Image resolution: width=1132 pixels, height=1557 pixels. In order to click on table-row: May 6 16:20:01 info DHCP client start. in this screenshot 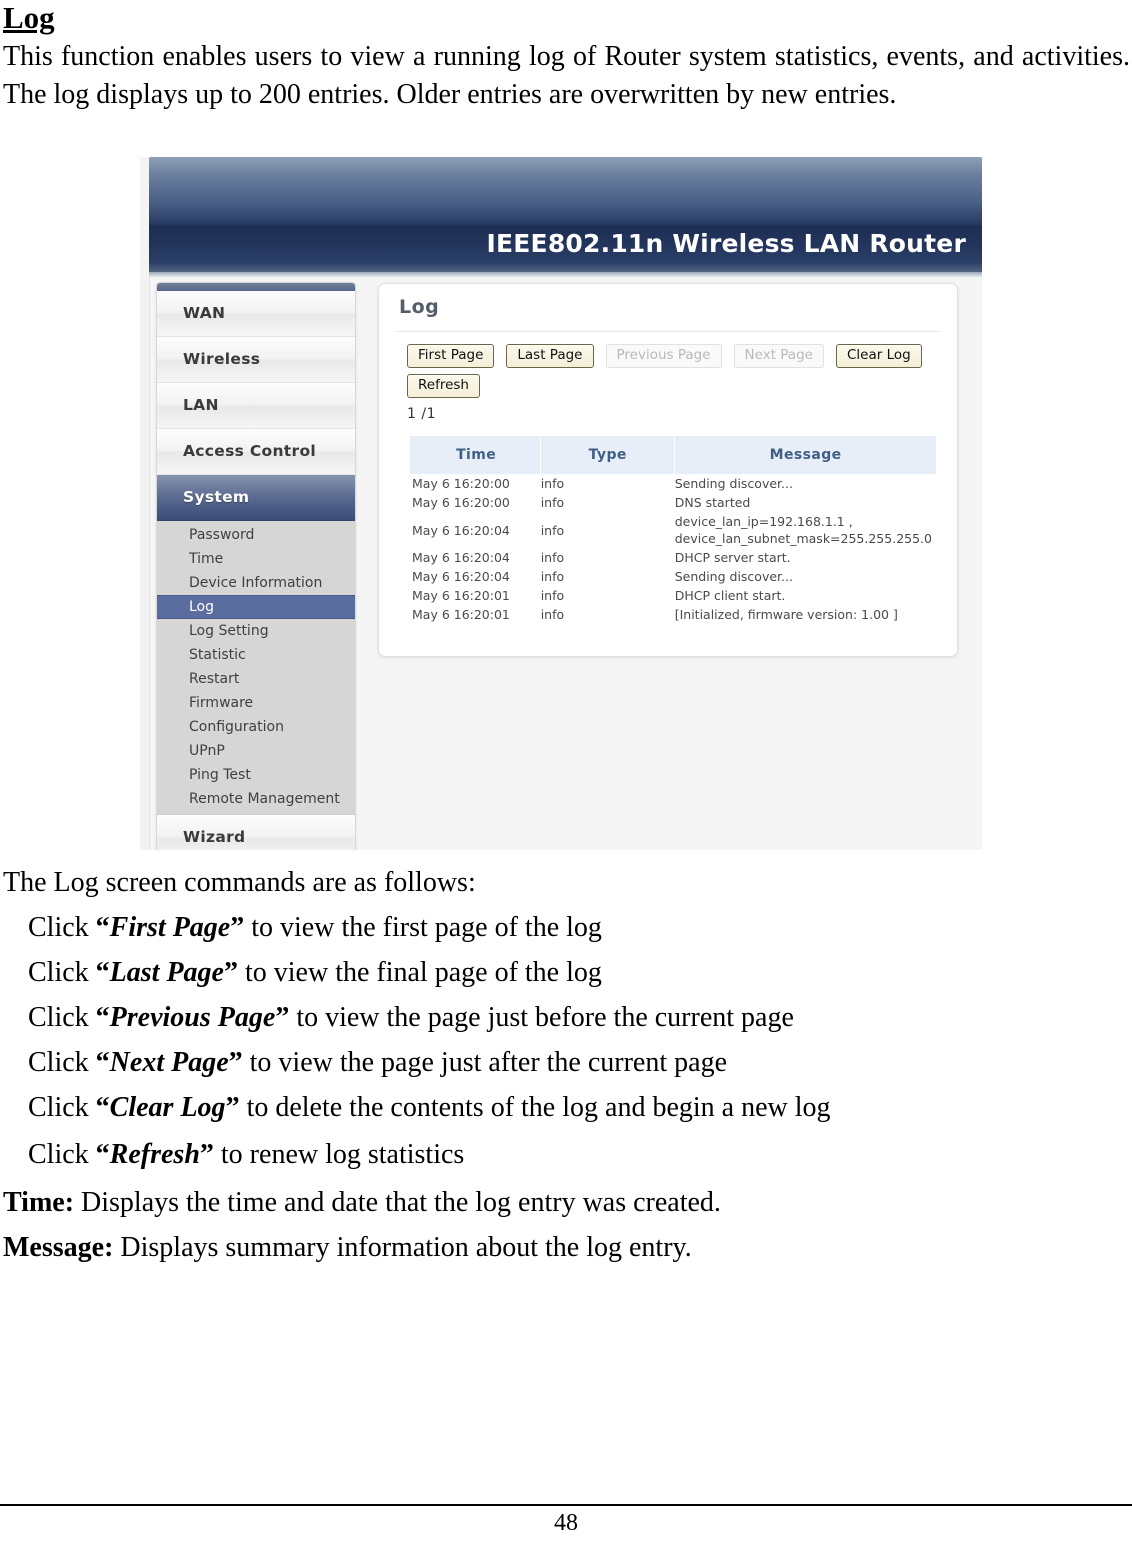, I will do `click(673, 595)`.